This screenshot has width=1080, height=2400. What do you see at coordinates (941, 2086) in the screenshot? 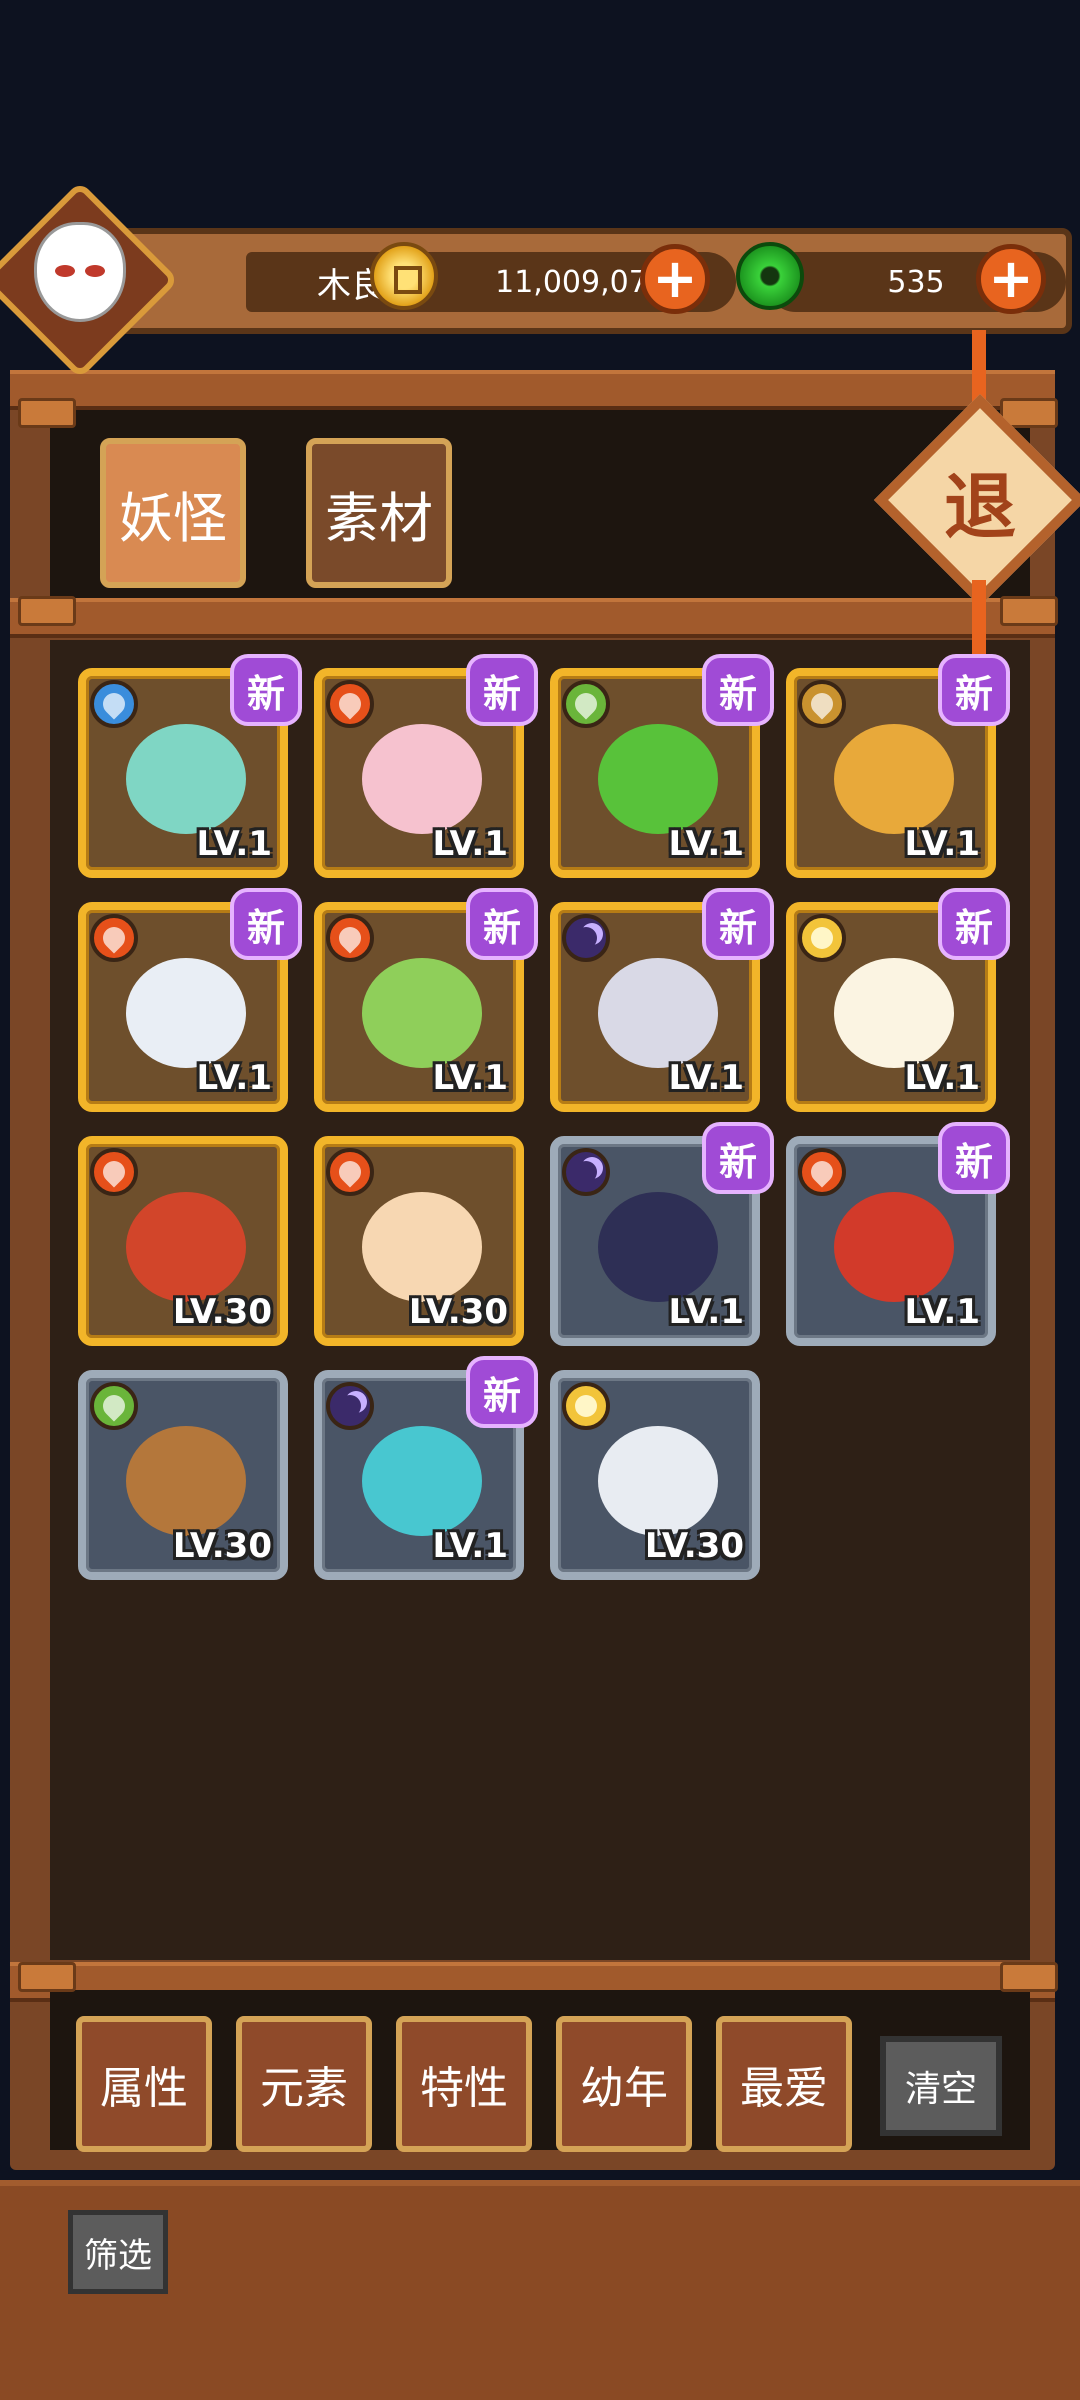
I see `clear-filter-button: 清空` at bounding box center [941, 2086].